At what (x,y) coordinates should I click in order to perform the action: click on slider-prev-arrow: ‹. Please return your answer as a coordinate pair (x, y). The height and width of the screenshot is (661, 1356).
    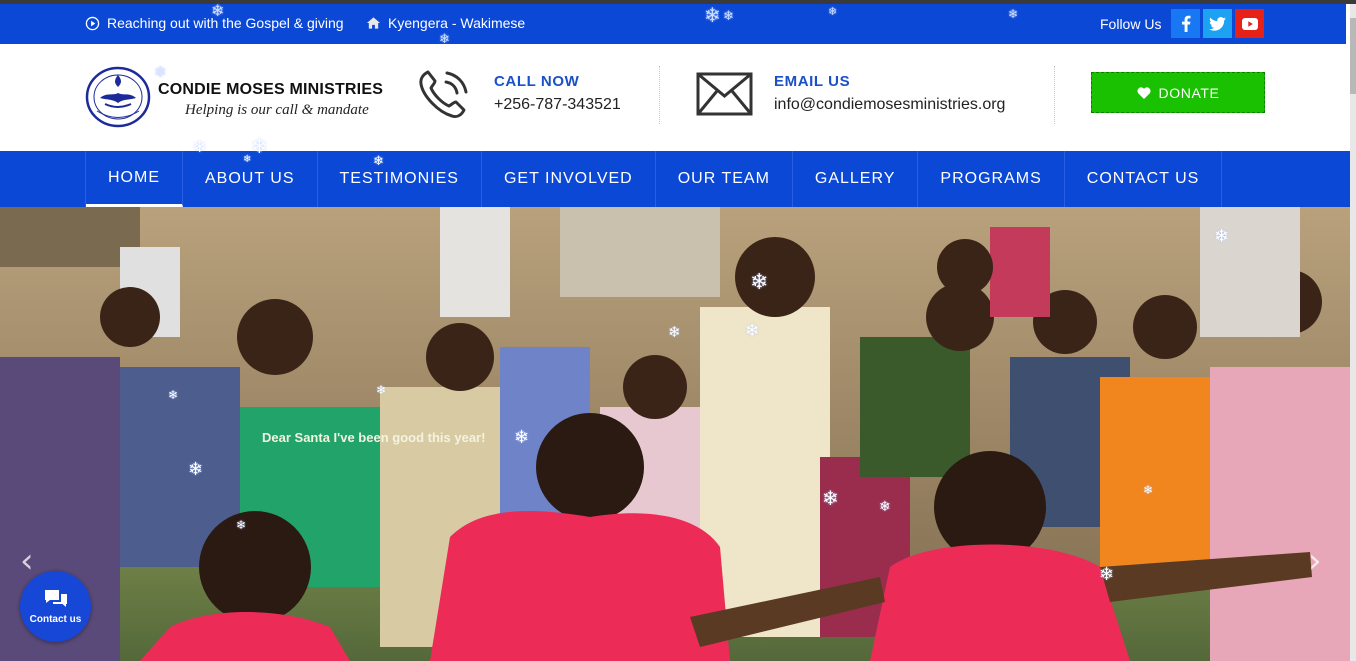
    Looking at the image, I should click on (27, 561).